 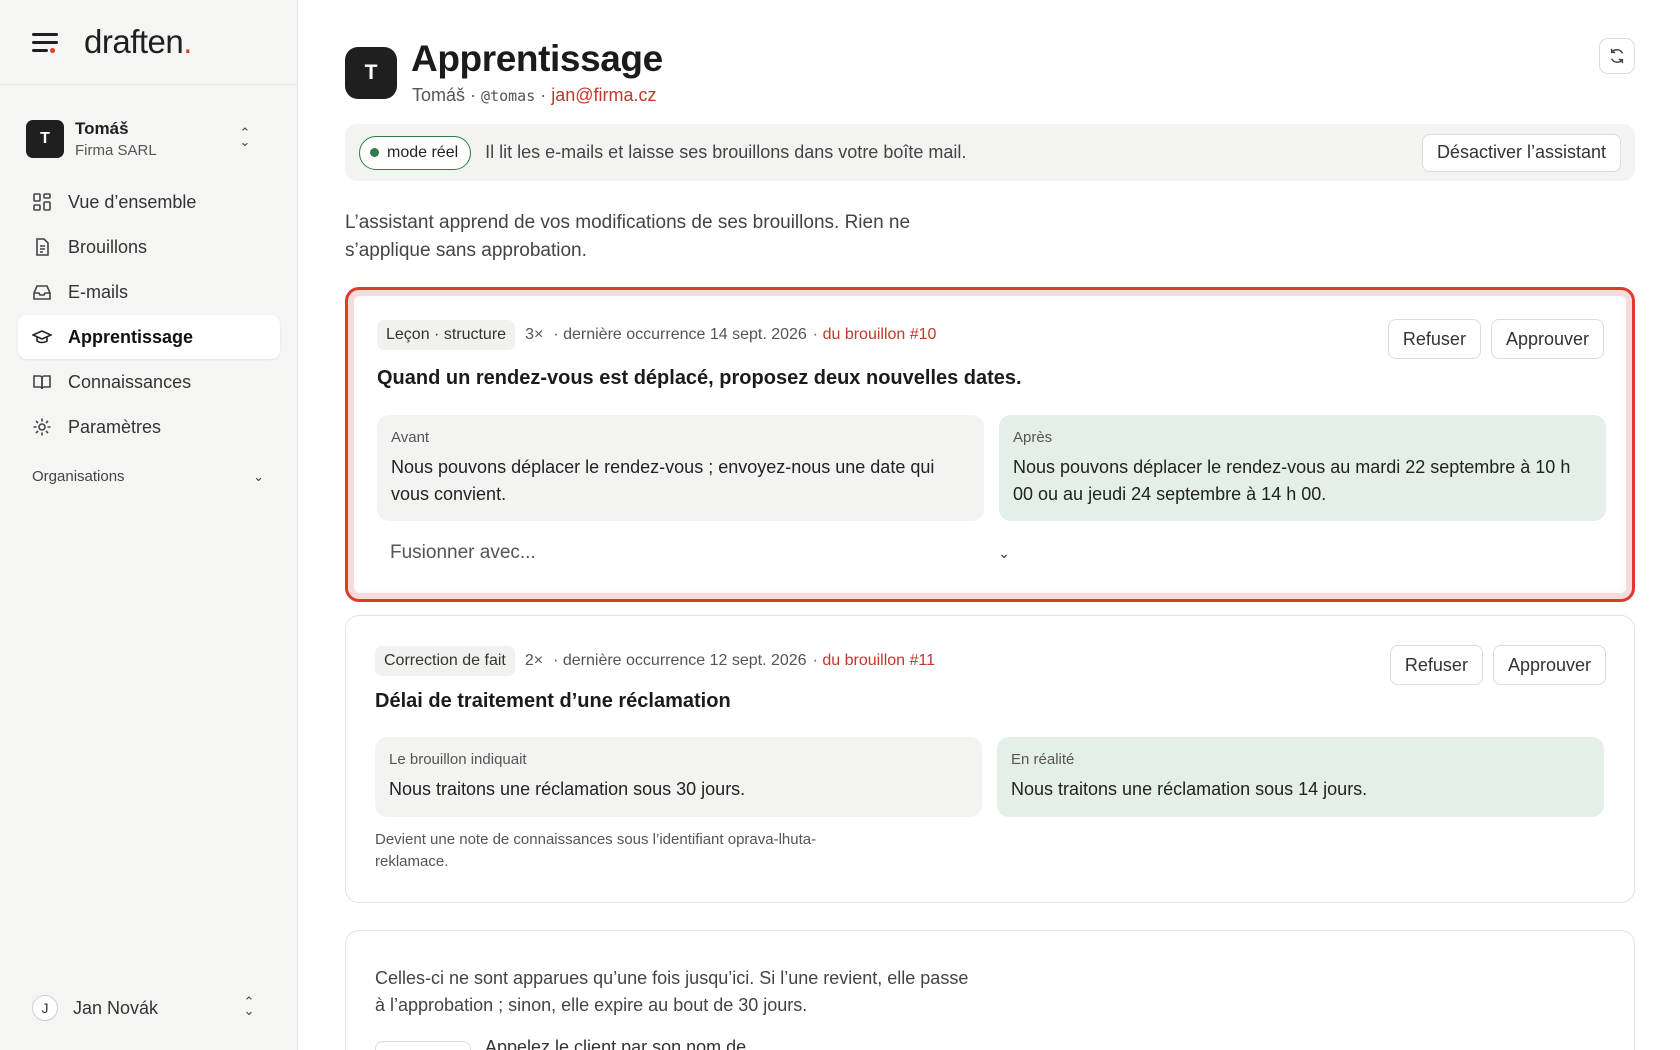 What do you see at coordinates (371, 73) in the screenshot?
I see `page-avatar: T` at bounding box center [371, 73].